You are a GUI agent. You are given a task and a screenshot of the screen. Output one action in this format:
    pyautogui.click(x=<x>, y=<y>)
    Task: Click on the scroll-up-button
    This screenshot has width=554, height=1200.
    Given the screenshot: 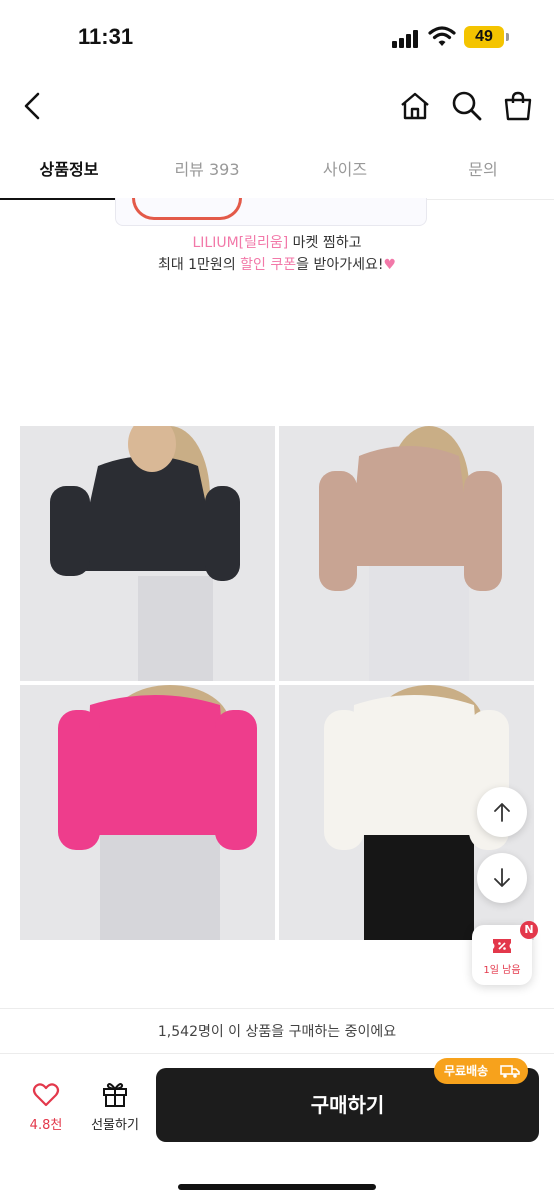 What is the action you would take?
    pyautogui.click(x=502, y=812)
    